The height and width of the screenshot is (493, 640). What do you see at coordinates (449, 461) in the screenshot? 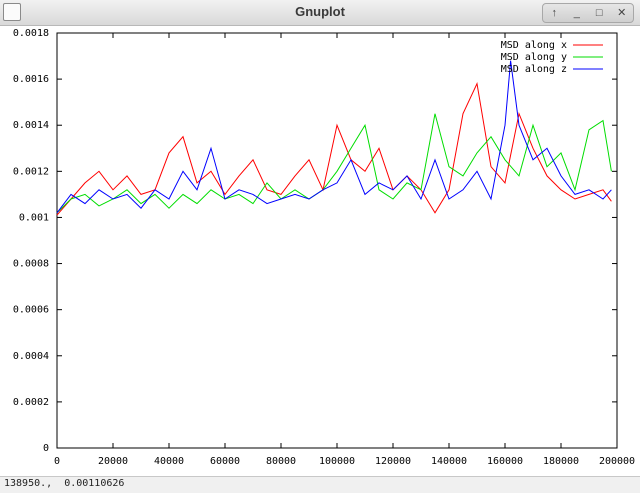
I see `x-tick-label: 140000` at bounding box center [449, 461].